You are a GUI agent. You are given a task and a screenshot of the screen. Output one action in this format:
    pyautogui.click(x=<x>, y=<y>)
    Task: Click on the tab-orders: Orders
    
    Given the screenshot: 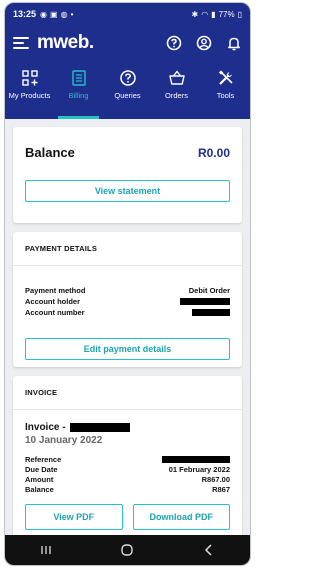 What is the action you would take?
    pyautogui.click(x=176, y=90)
    